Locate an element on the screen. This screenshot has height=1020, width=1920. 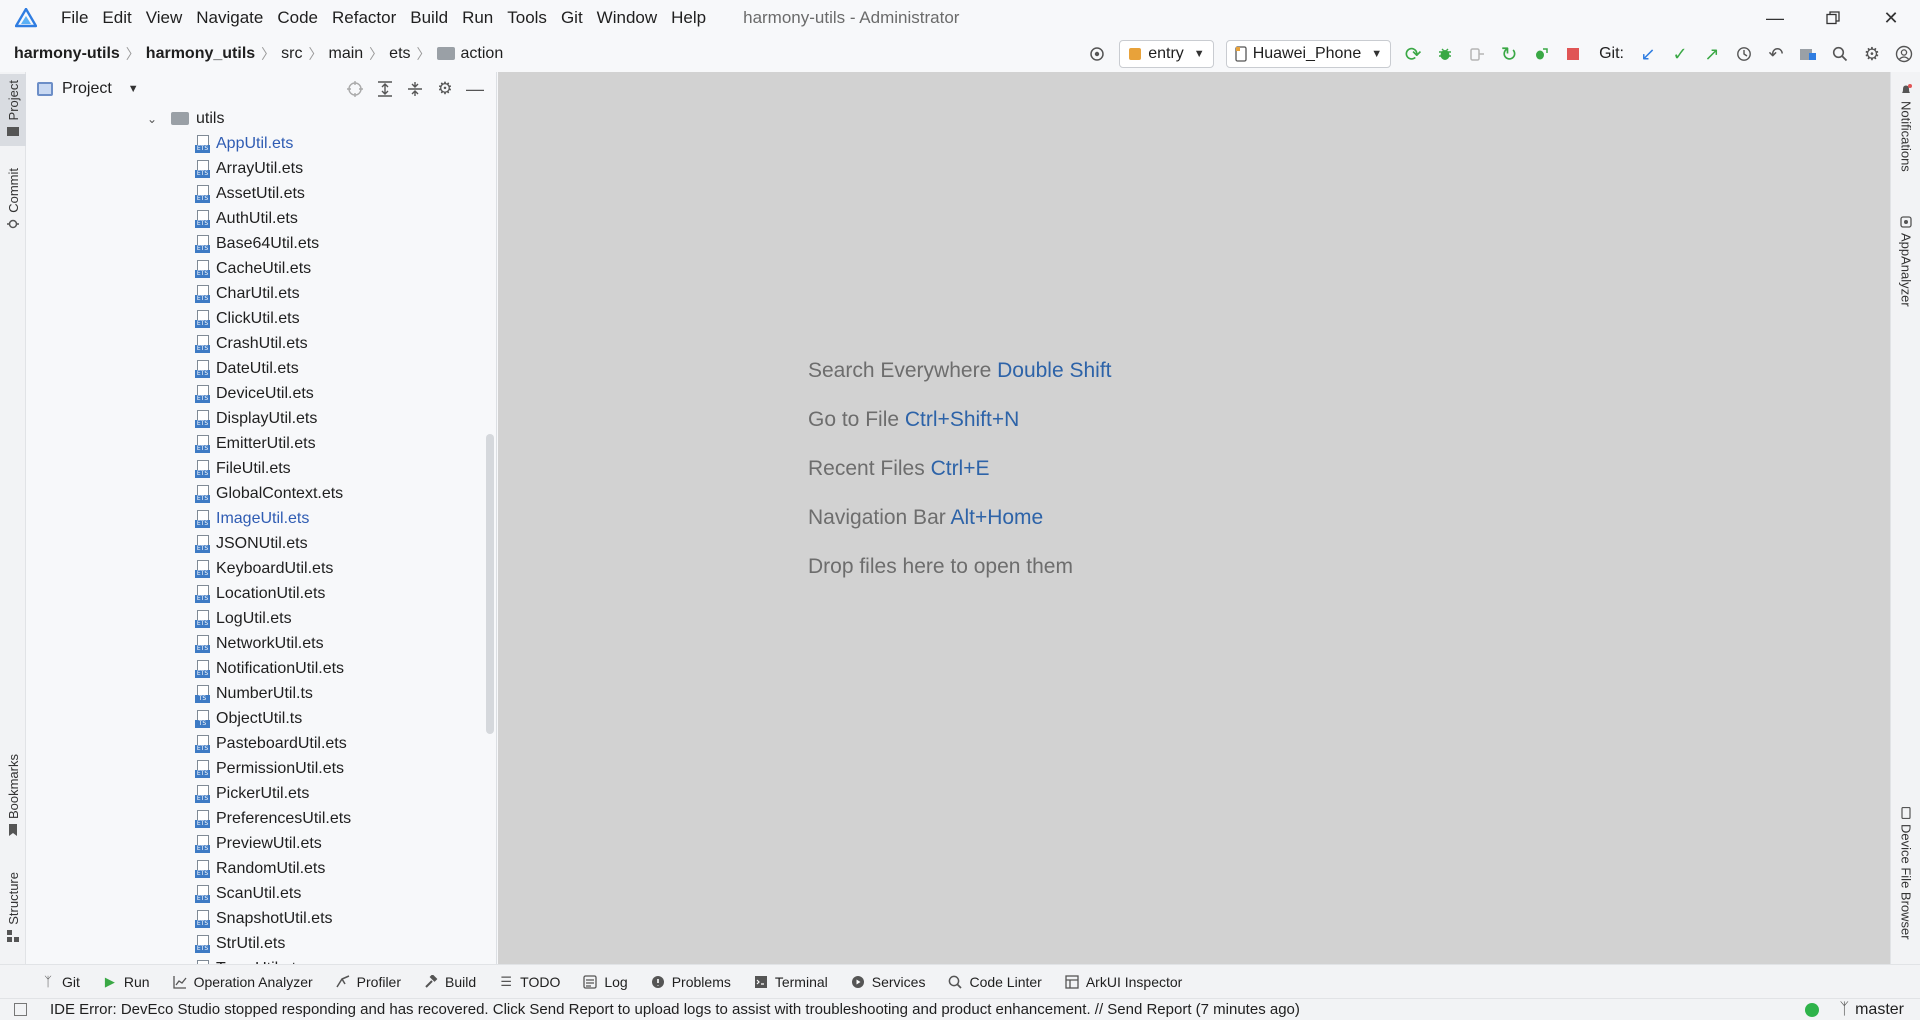
settings-icon: ⚙ is located at coordinates (1872, 54).